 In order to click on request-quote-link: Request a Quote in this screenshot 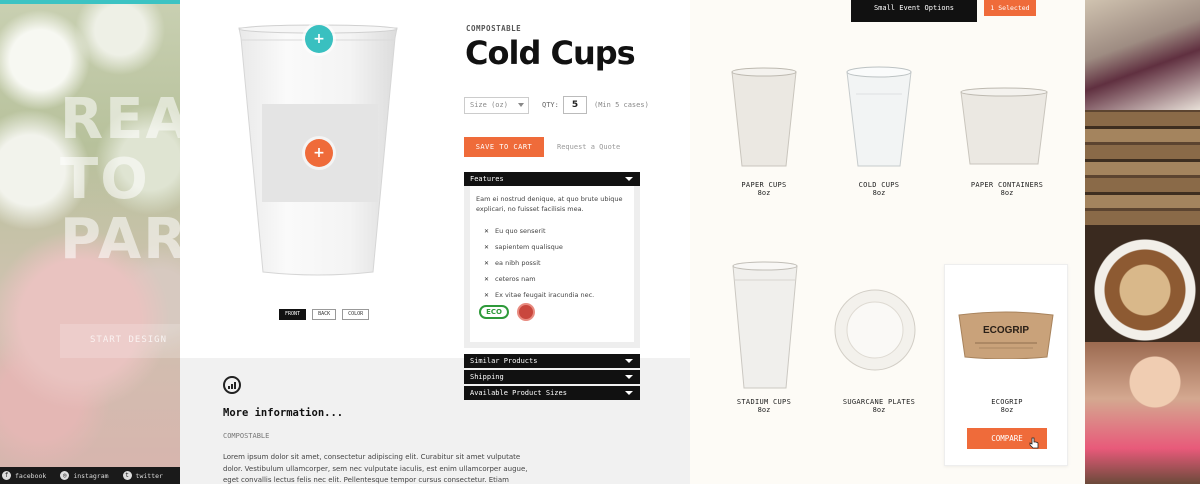, I will do `click(588, 147)`.